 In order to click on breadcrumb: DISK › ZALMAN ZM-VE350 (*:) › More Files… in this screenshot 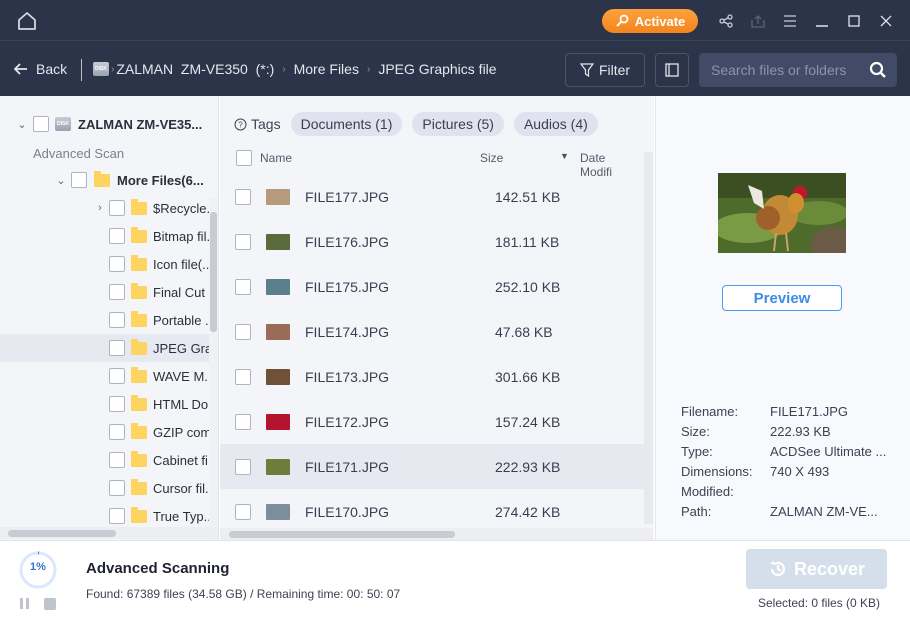, I will do `click(295, 69)`.